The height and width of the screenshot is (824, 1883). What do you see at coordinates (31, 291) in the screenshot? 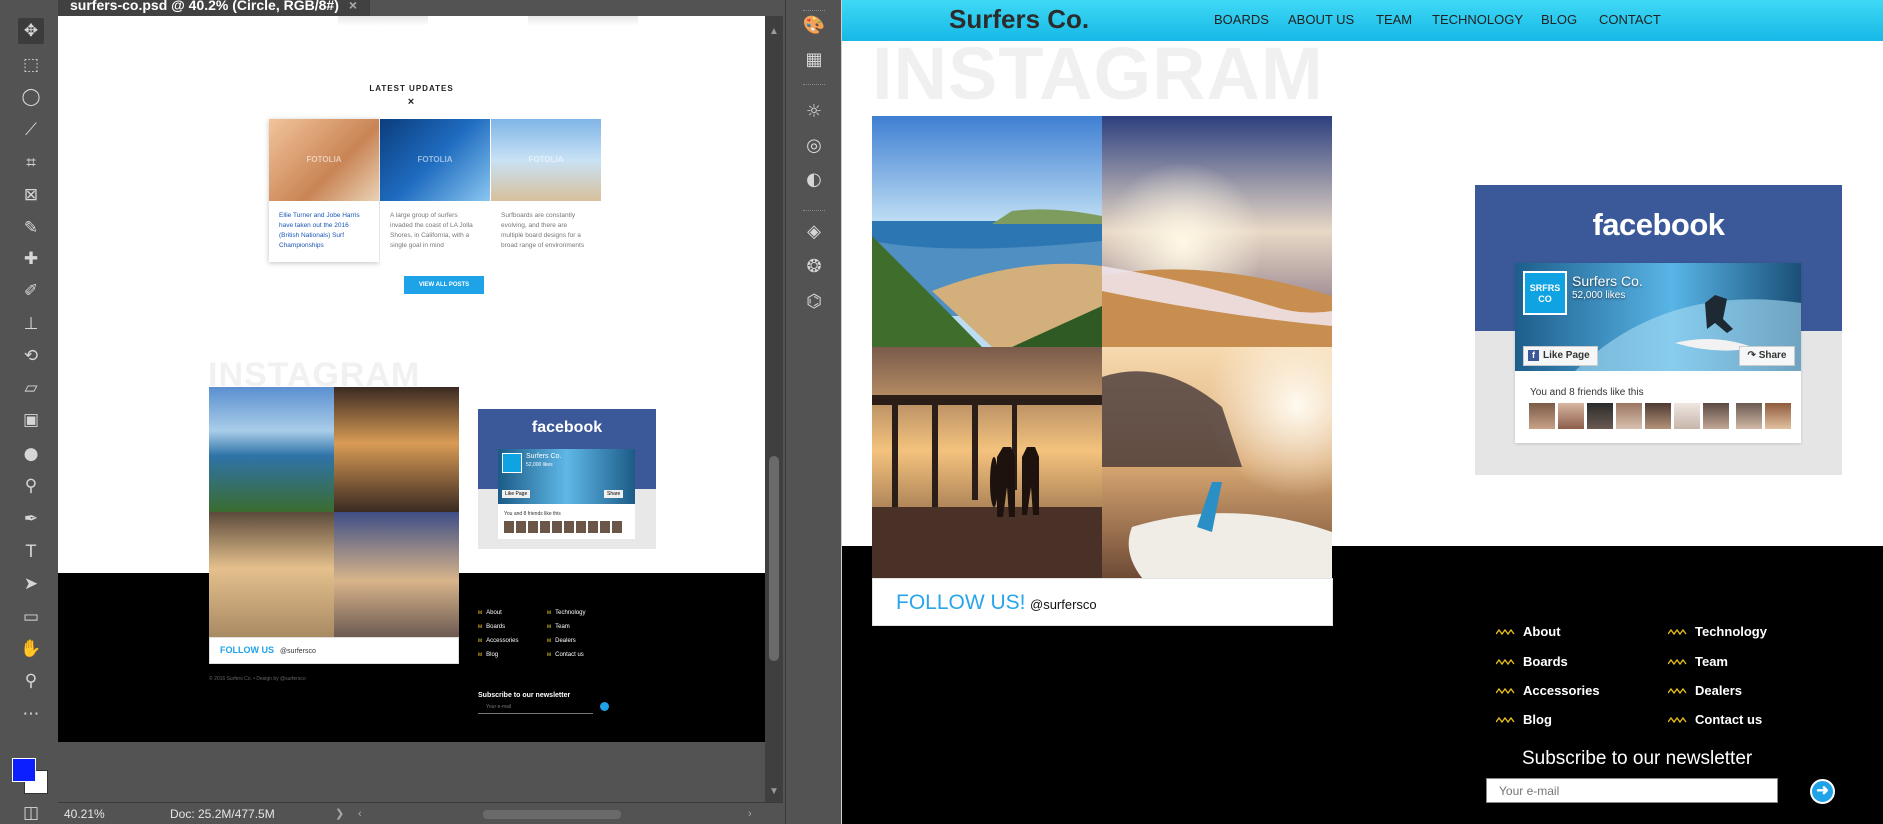
I see `brush-icon: ✐` at bounding box center [31, 291].